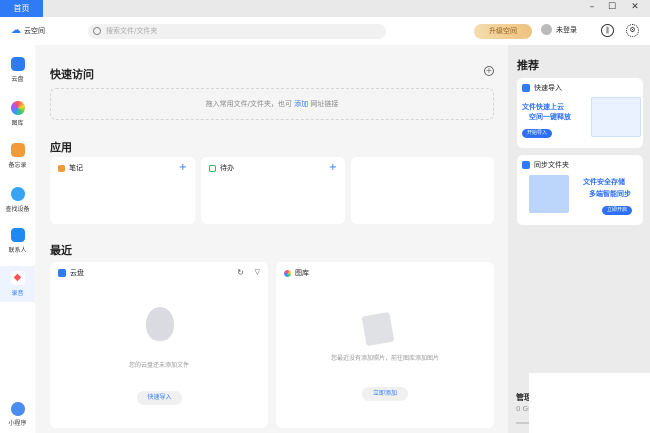 The image size is (650, 433). Describe the element at coordinates (489, 71) in the screenshot. I see `add-quick-access-icon: +` at that location.